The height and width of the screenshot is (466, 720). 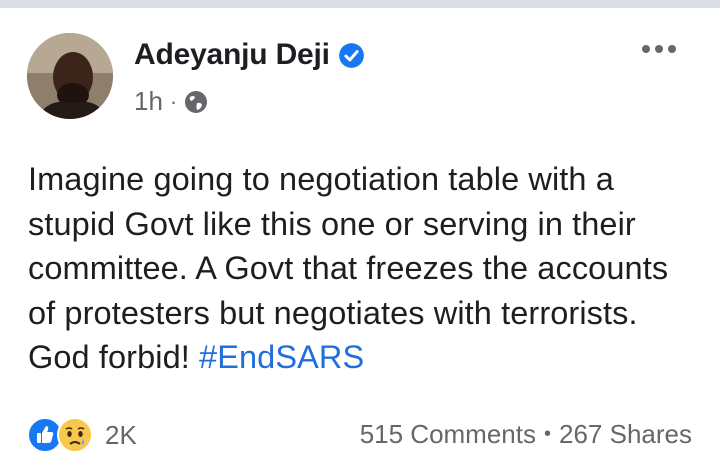 I want to click on reaction-count: 2K, so click(x=121, y=434).